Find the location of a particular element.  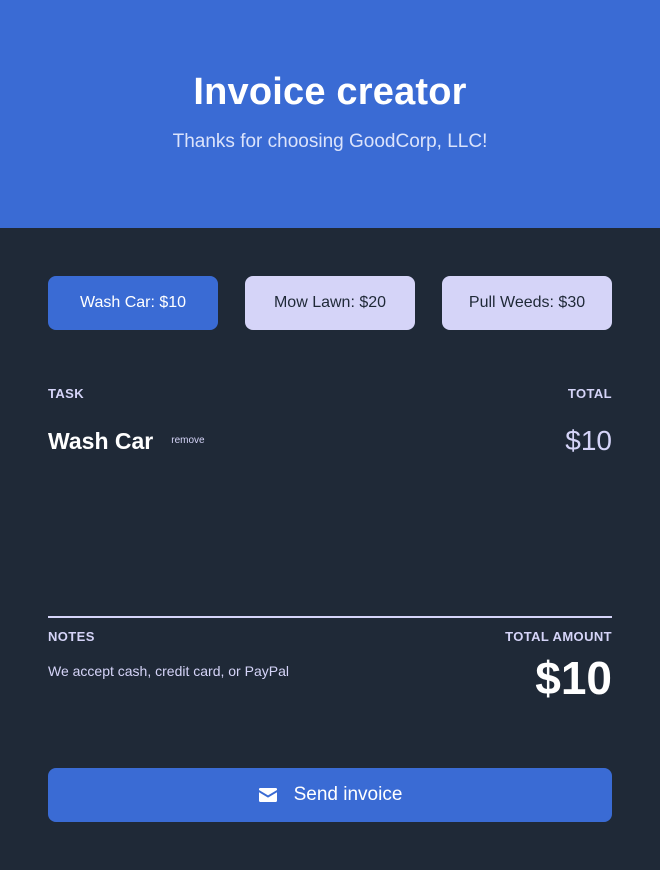

remove-link: remove is located at coordinates (187, 440).